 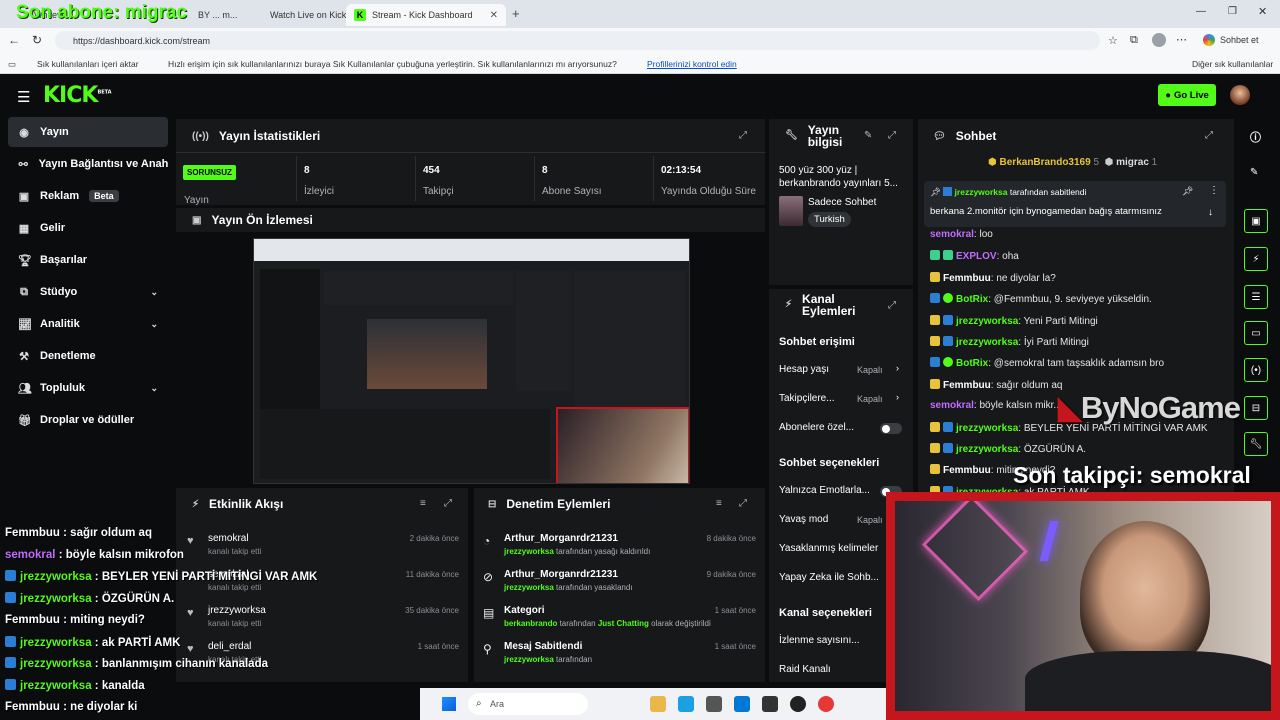 What do you see at coordinates (1256, 370) in the screenshot?
I see `stats-toggle-icon: (•)` at bounding box center [1256, 370].